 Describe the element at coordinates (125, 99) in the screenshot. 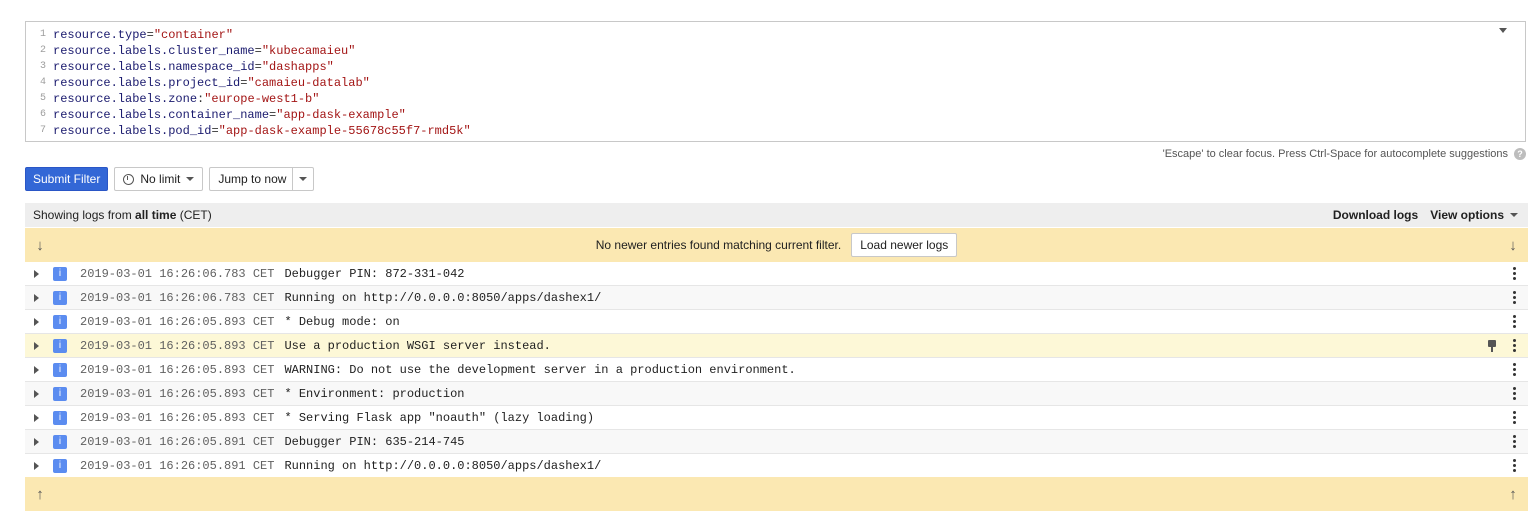

I see `filter-key: resource.labels.zone` at that location.